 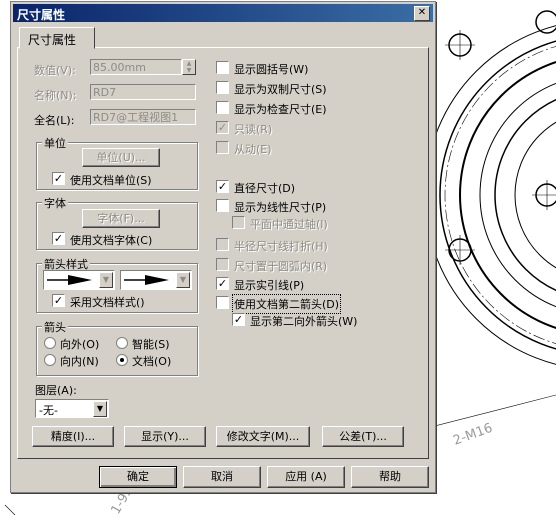 What do you see at coordinates (281, 266) in the screenshot?
I see `inside-arc-label: 尺寸置于圆弧内(R)` at bounding box center [281, 266].